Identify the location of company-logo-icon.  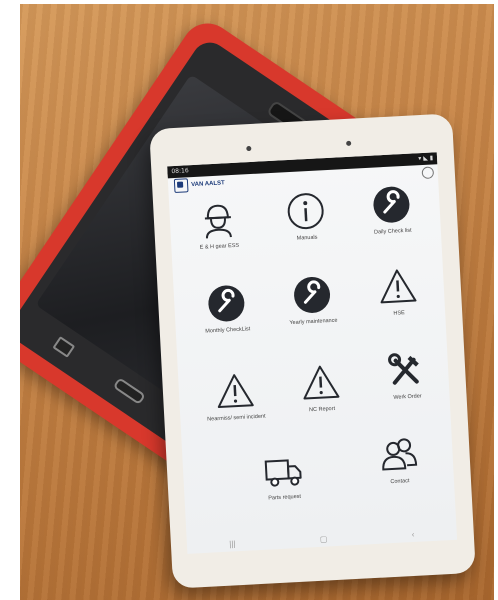
(181, 186).